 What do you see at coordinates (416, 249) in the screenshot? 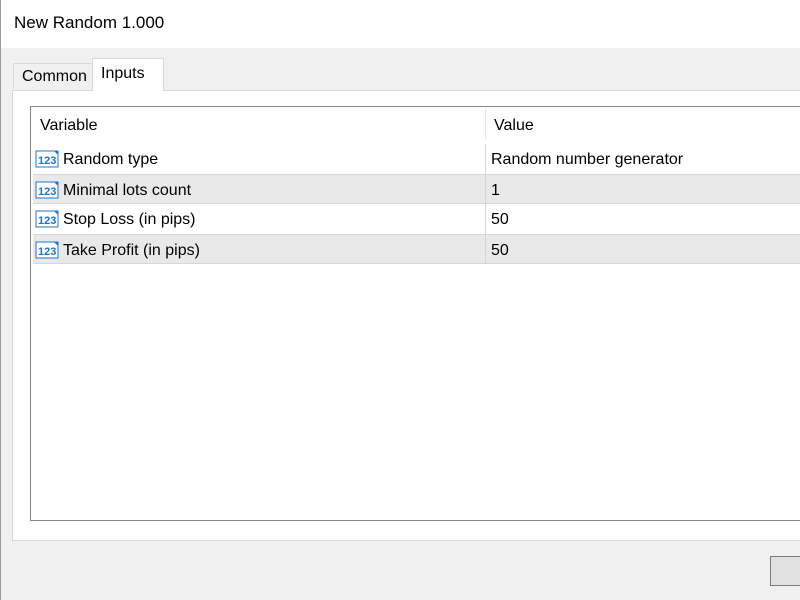
I see `table-row: 123 Take Profit (in pips) 50` at bounding box center [416, 249].